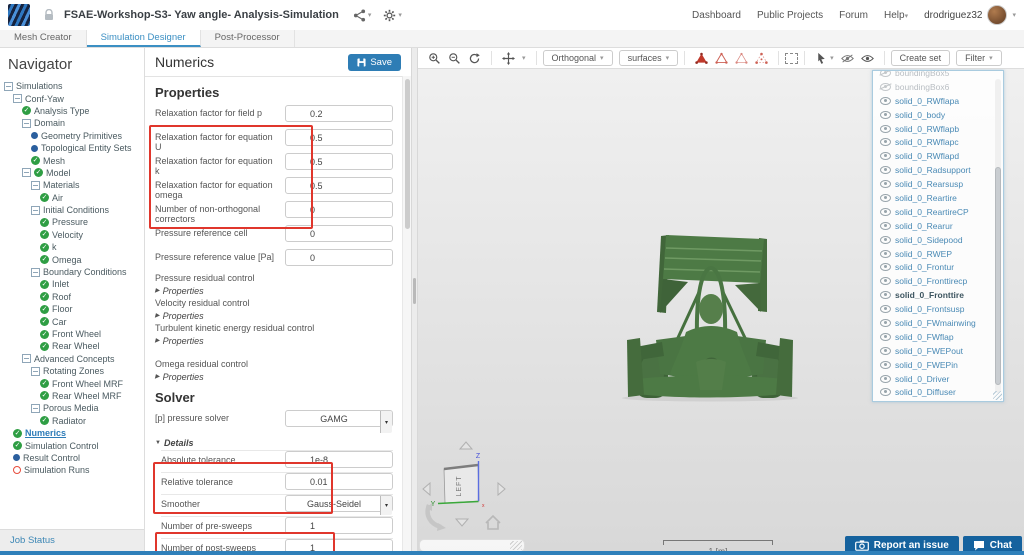 This screenshot has height=555, width=1024. I want to click on tree-item: Car, so click(72, 321).